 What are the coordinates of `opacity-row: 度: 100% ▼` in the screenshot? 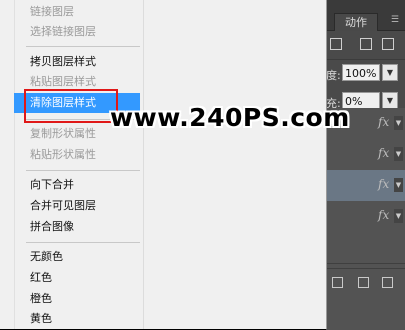 It's located at (365, 74).